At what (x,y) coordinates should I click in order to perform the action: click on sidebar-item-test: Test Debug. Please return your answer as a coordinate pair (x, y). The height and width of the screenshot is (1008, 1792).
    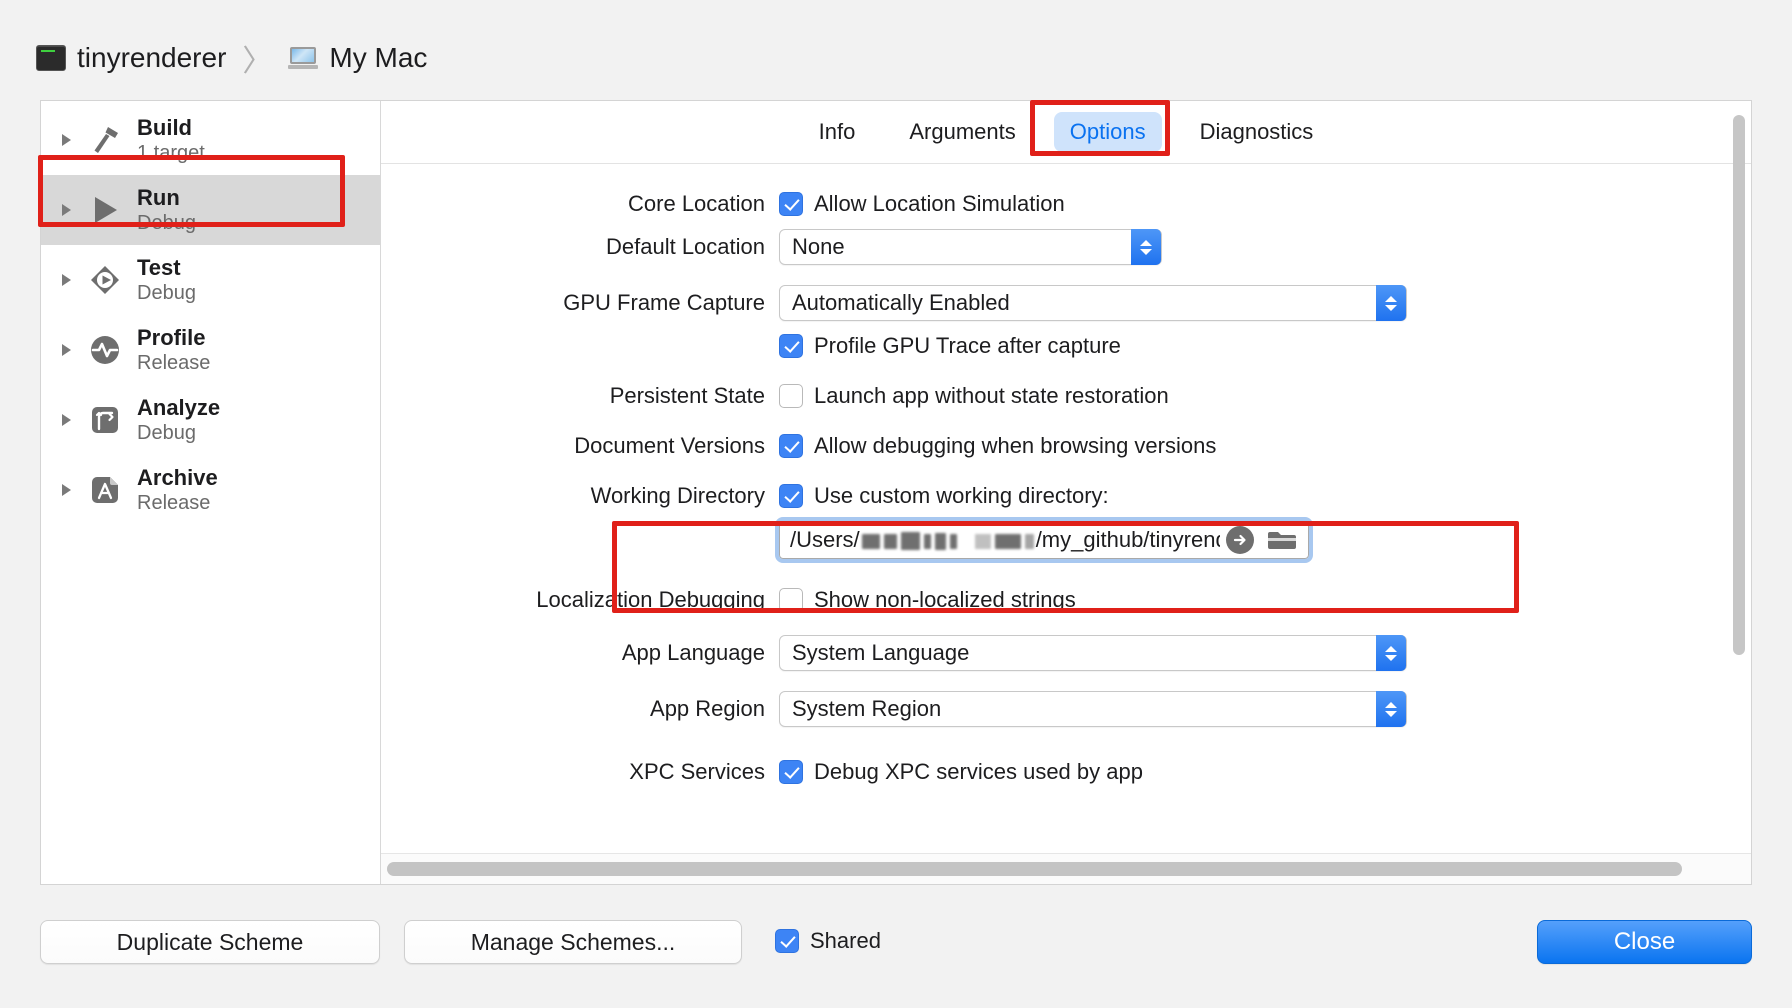
    Looking at the image, I should click on (210, 280).